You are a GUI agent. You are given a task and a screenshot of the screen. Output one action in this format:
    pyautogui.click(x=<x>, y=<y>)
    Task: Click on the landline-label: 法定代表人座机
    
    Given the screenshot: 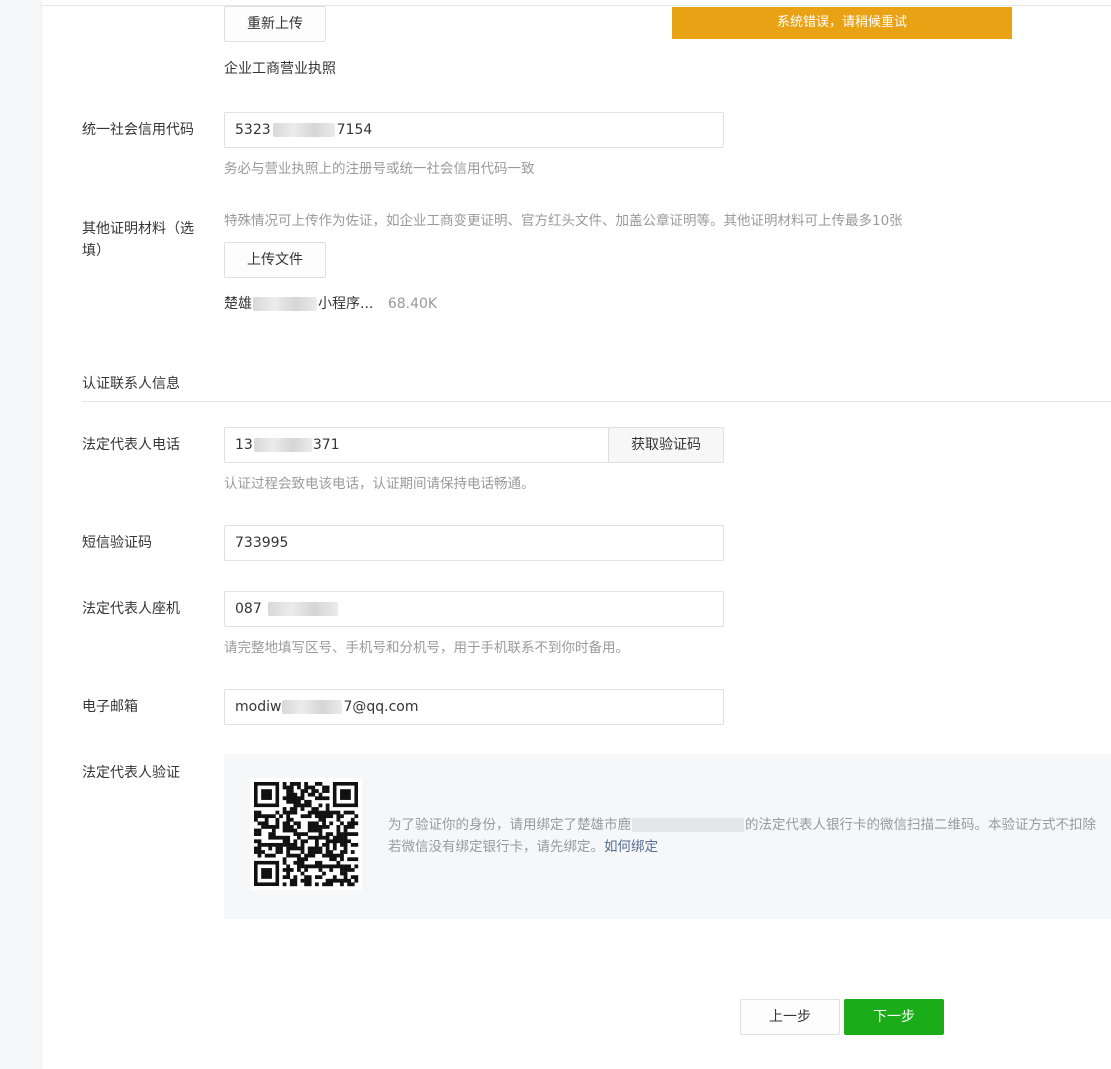 What is the action you would take?
    pyautogui.click(x=131, y=609)
    